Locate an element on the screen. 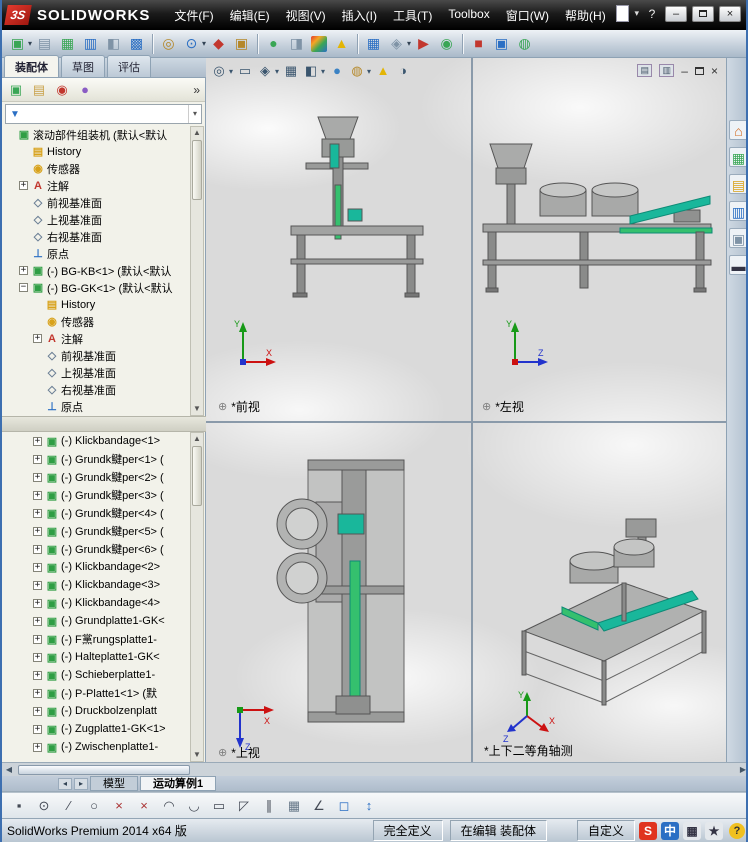 Image resolution: width=748 pixels, height=842 pixels. tree-item: + ▣ (-) Grundplatte1-GK< is located at coordinates (96, 621).